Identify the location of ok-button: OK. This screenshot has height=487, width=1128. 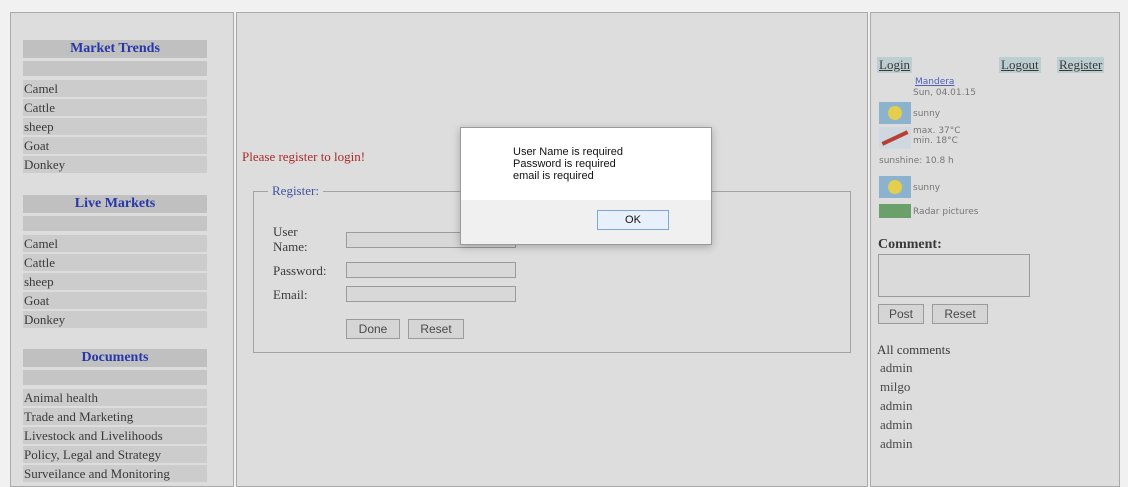
(633, 220).